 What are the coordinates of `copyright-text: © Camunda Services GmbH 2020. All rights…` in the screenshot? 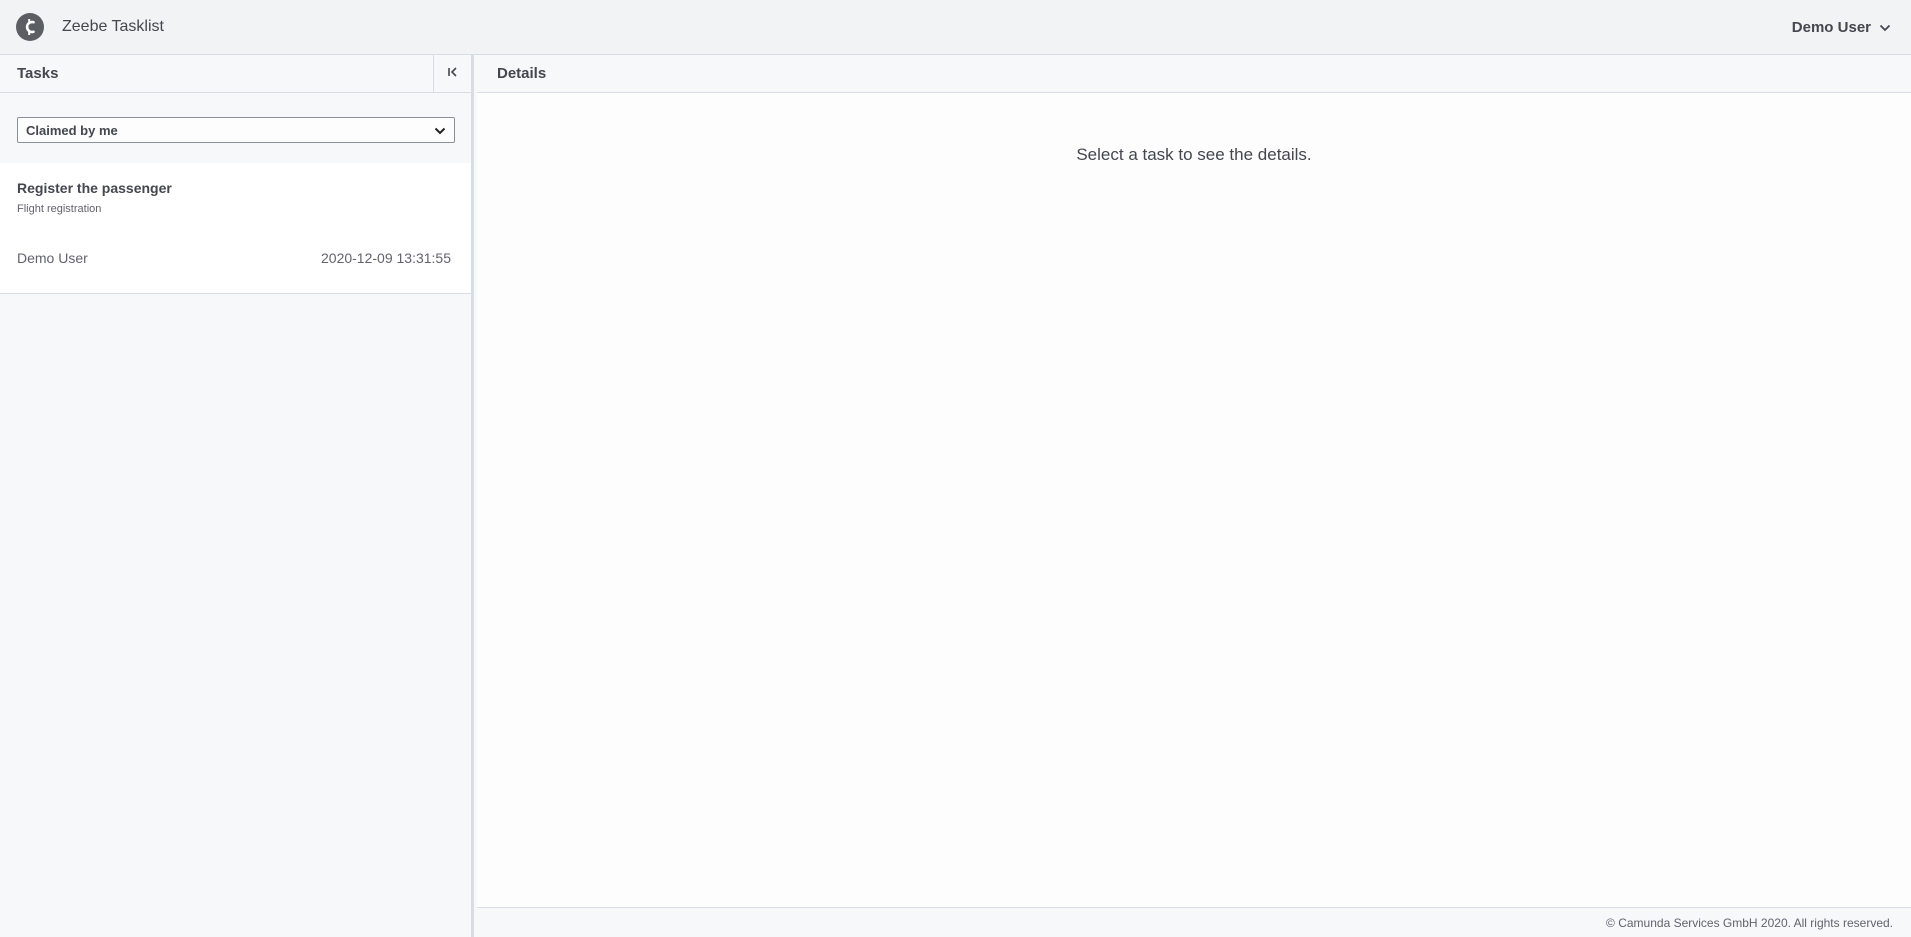 It's located at (1749, 922).